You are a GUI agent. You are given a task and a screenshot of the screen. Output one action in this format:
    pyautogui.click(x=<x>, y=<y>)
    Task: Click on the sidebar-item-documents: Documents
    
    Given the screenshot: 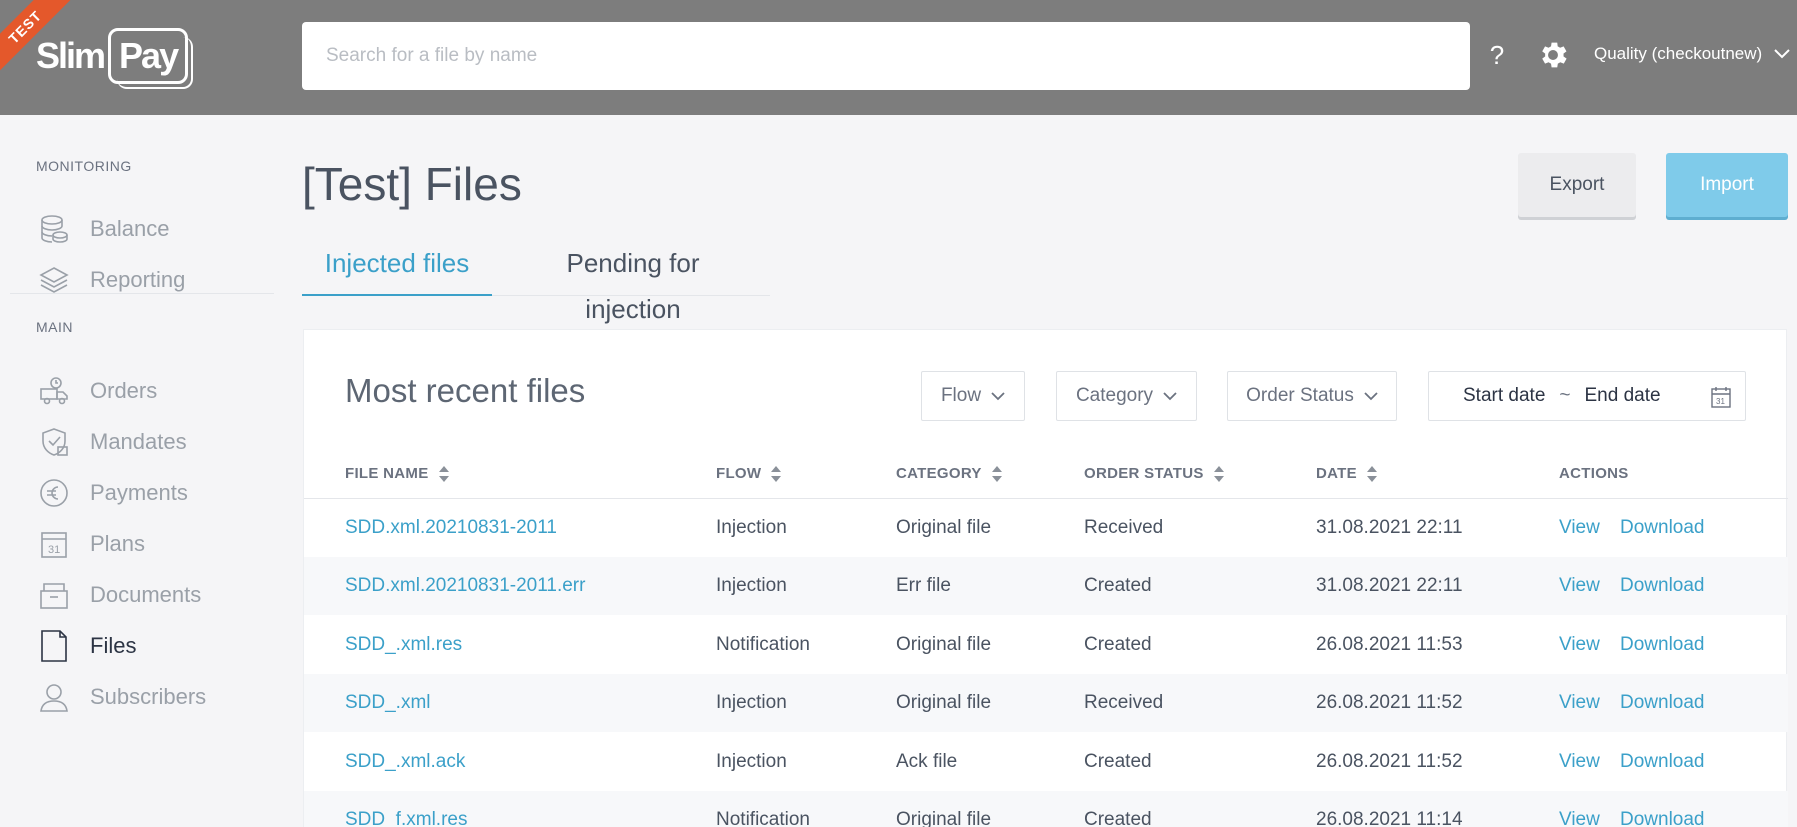 What is the action you would take?
    pyautogui.click(x=118, y=595)
    